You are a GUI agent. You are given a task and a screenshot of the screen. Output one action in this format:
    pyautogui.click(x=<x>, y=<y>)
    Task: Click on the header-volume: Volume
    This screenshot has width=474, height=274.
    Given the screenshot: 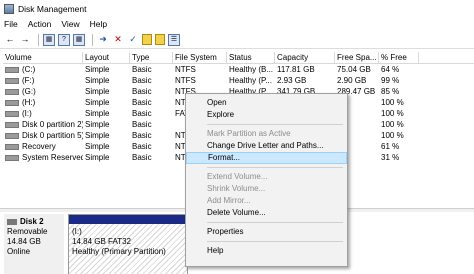 What is the action you would take?
    pyautogui.click(x=43, y=57)
    